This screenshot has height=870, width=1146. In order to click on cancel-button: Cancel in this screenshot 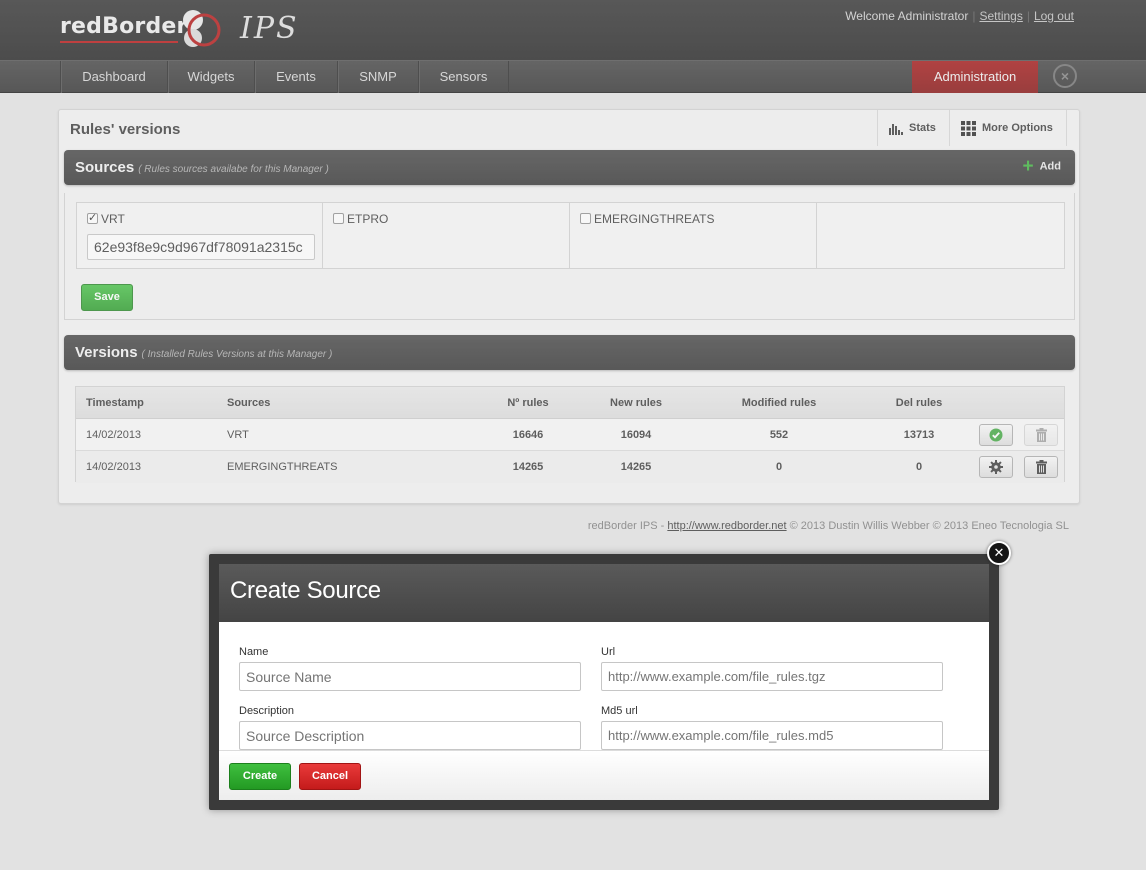, I will do `click(330, 776)`.